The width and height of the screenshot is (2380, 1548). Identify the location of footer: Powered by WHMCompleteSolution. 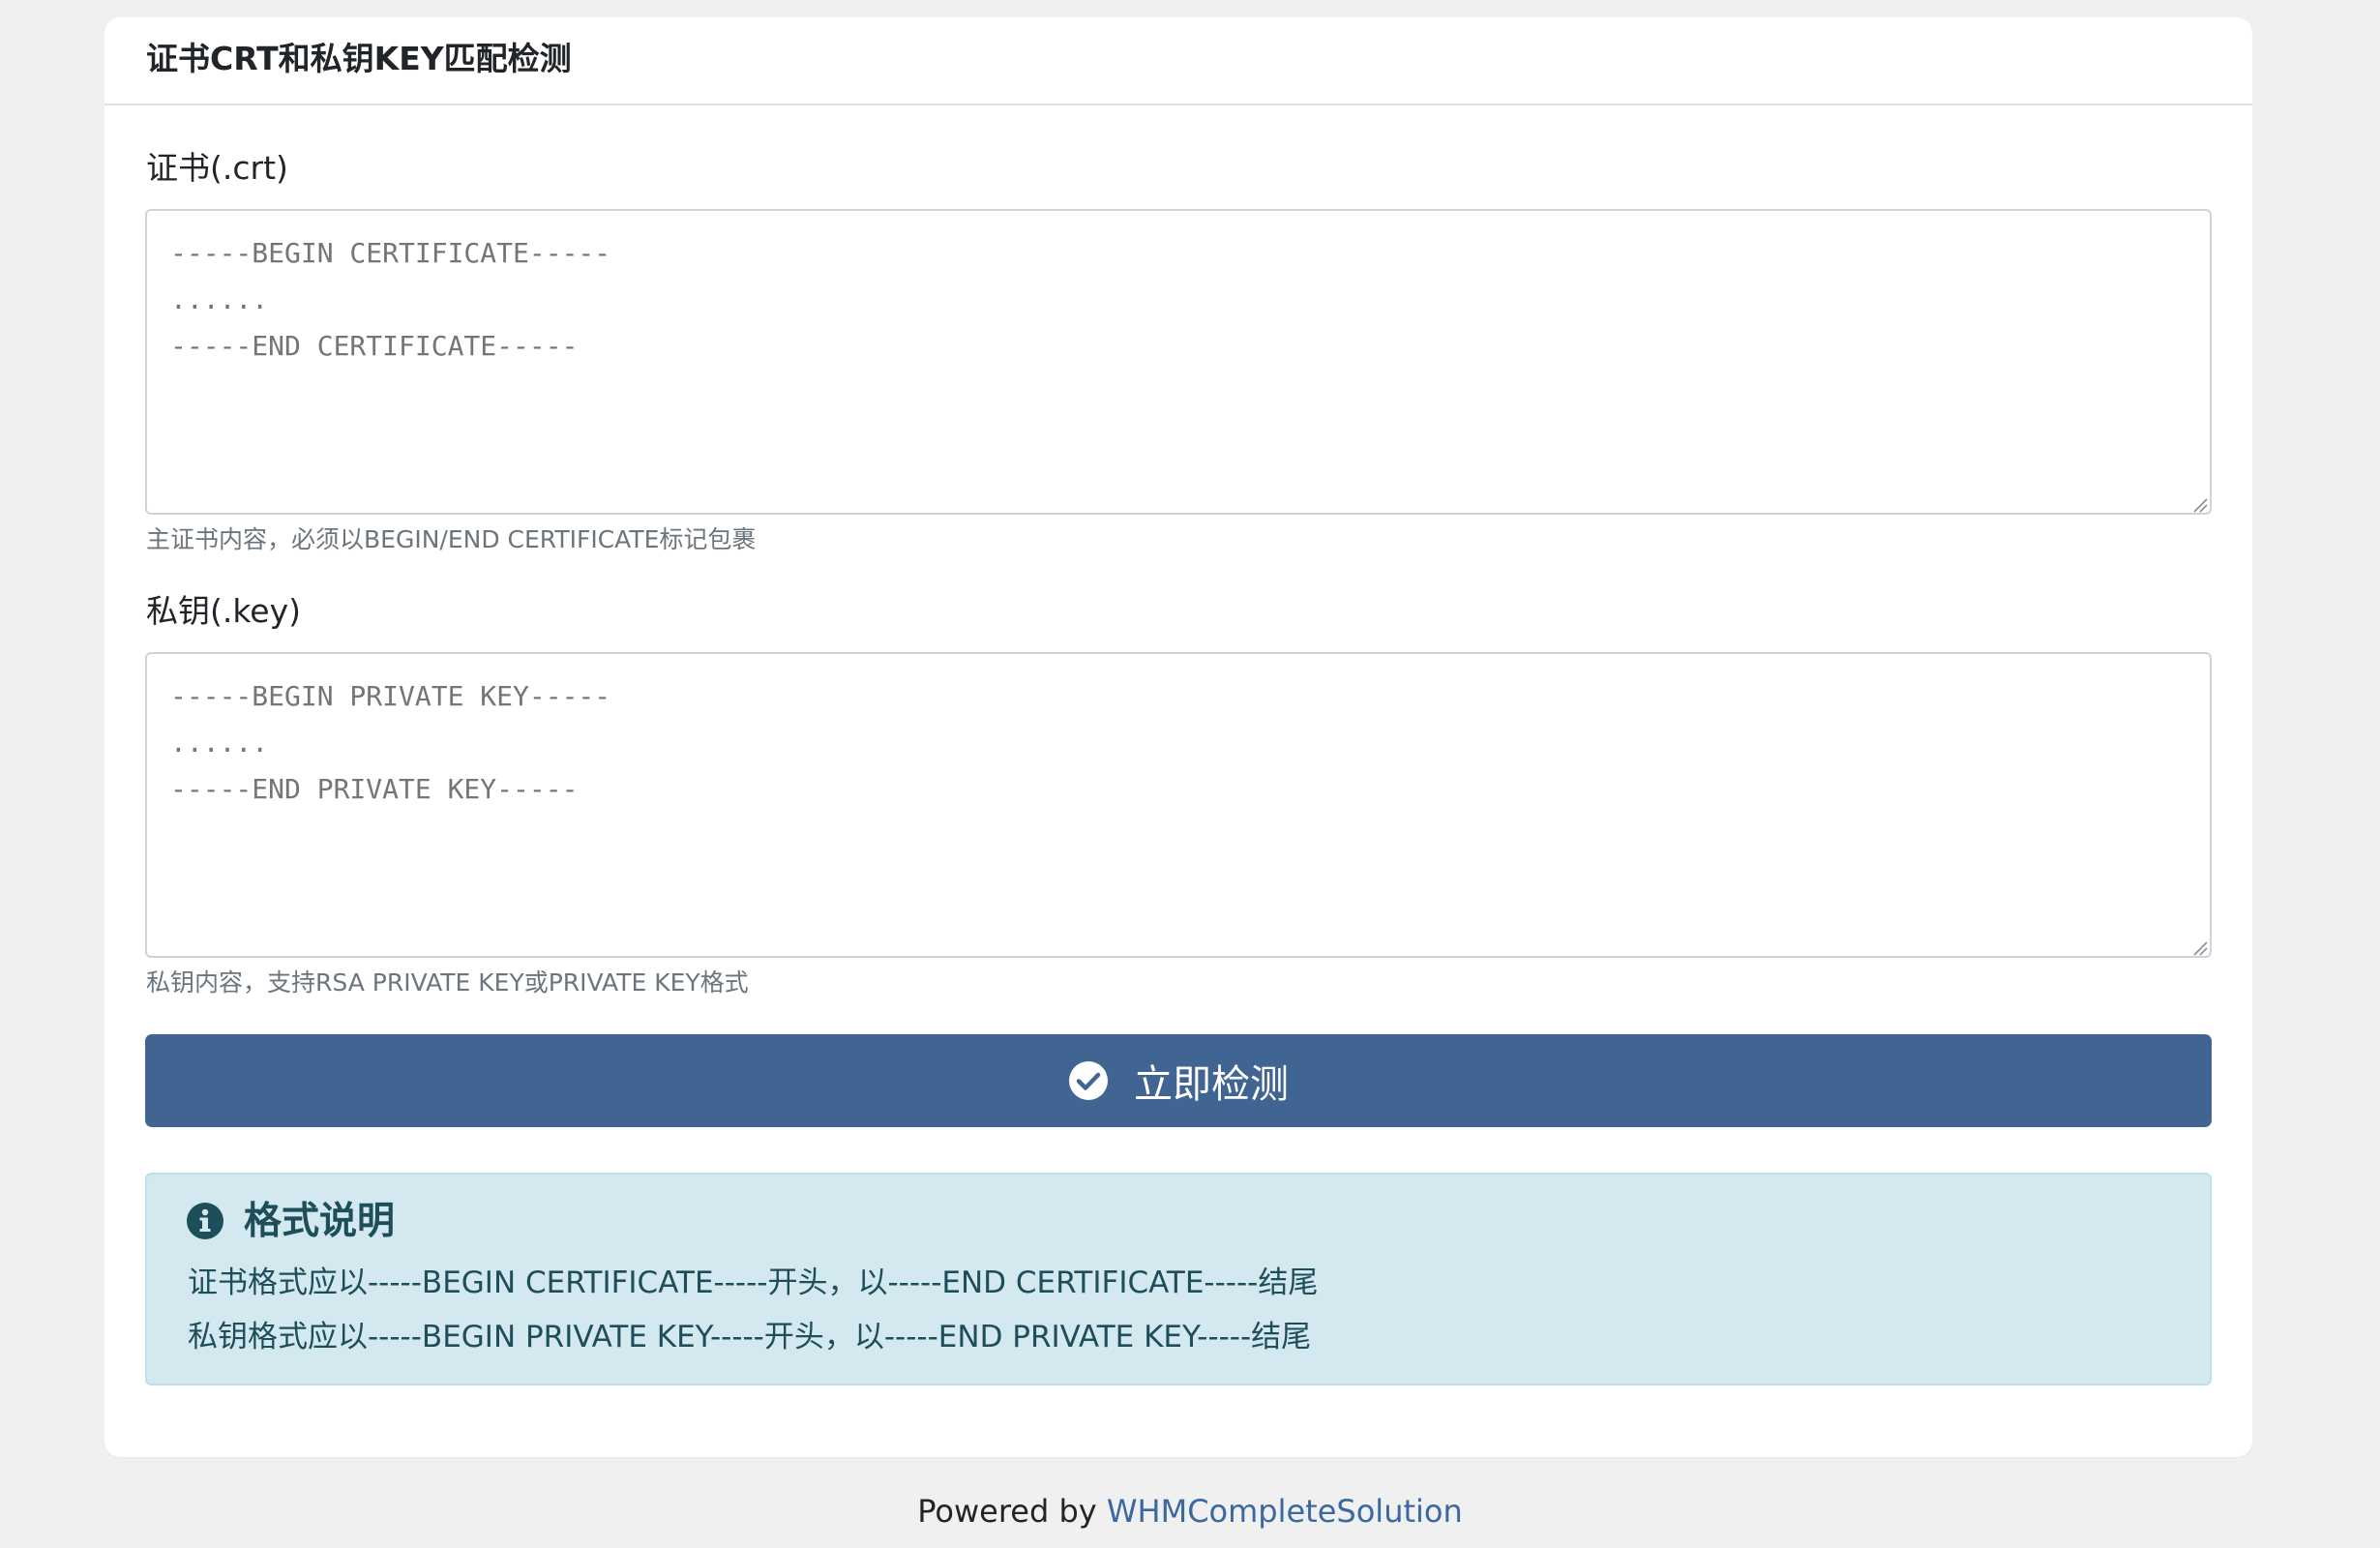
(1190, 1511).